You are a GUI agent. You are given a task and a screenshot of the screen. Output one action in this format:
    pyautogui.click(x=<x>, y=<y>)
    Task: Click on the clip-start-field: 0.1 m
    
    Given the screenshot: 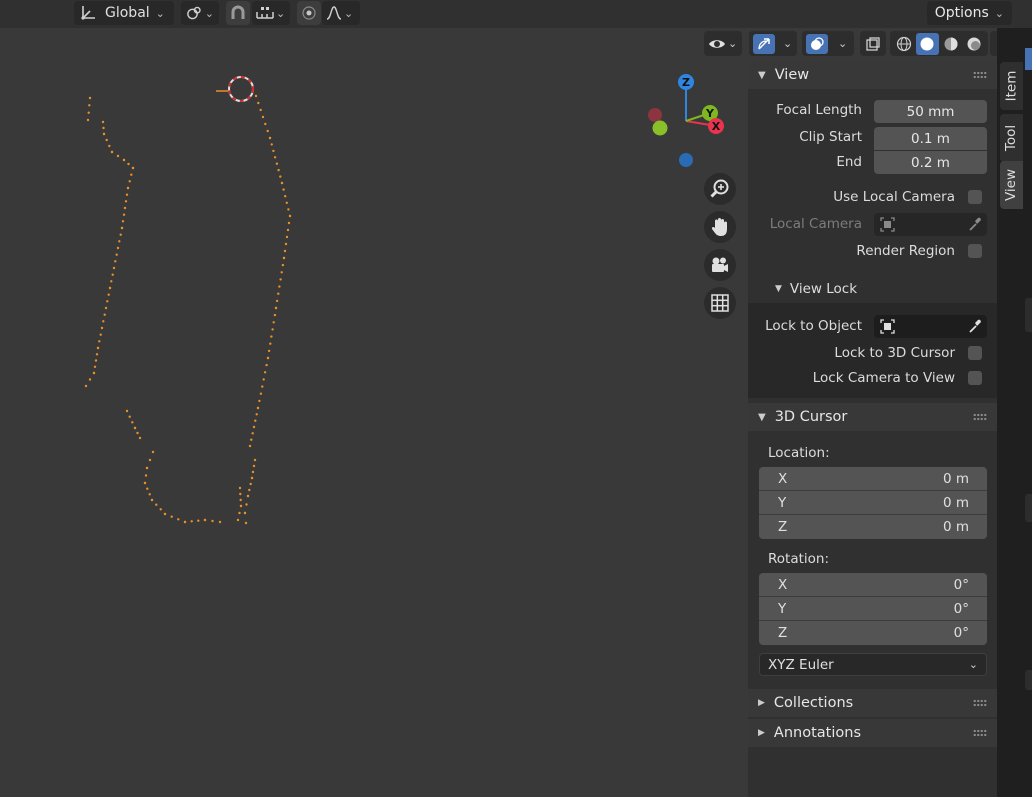 What is the action you would take?
    pyautogui.click(x=930, y=138)
    